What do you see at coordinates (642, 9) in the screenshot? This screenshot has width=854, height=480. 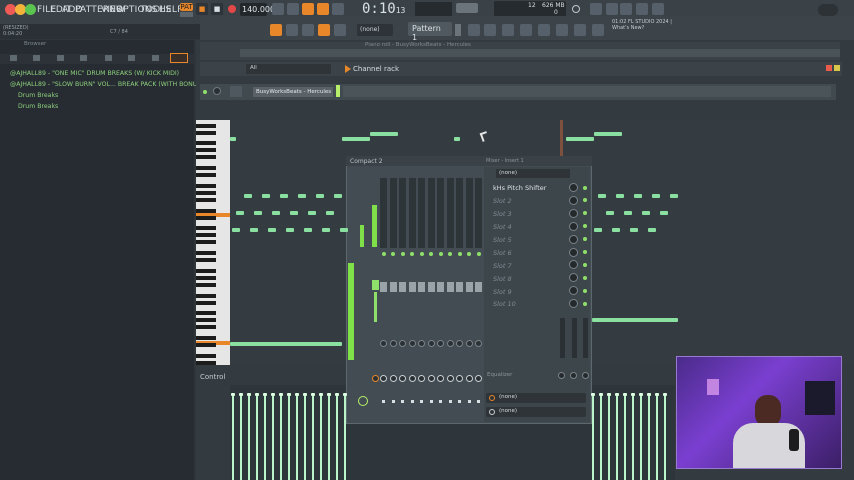 I see `save-icon` at bounding box center [642, 9].